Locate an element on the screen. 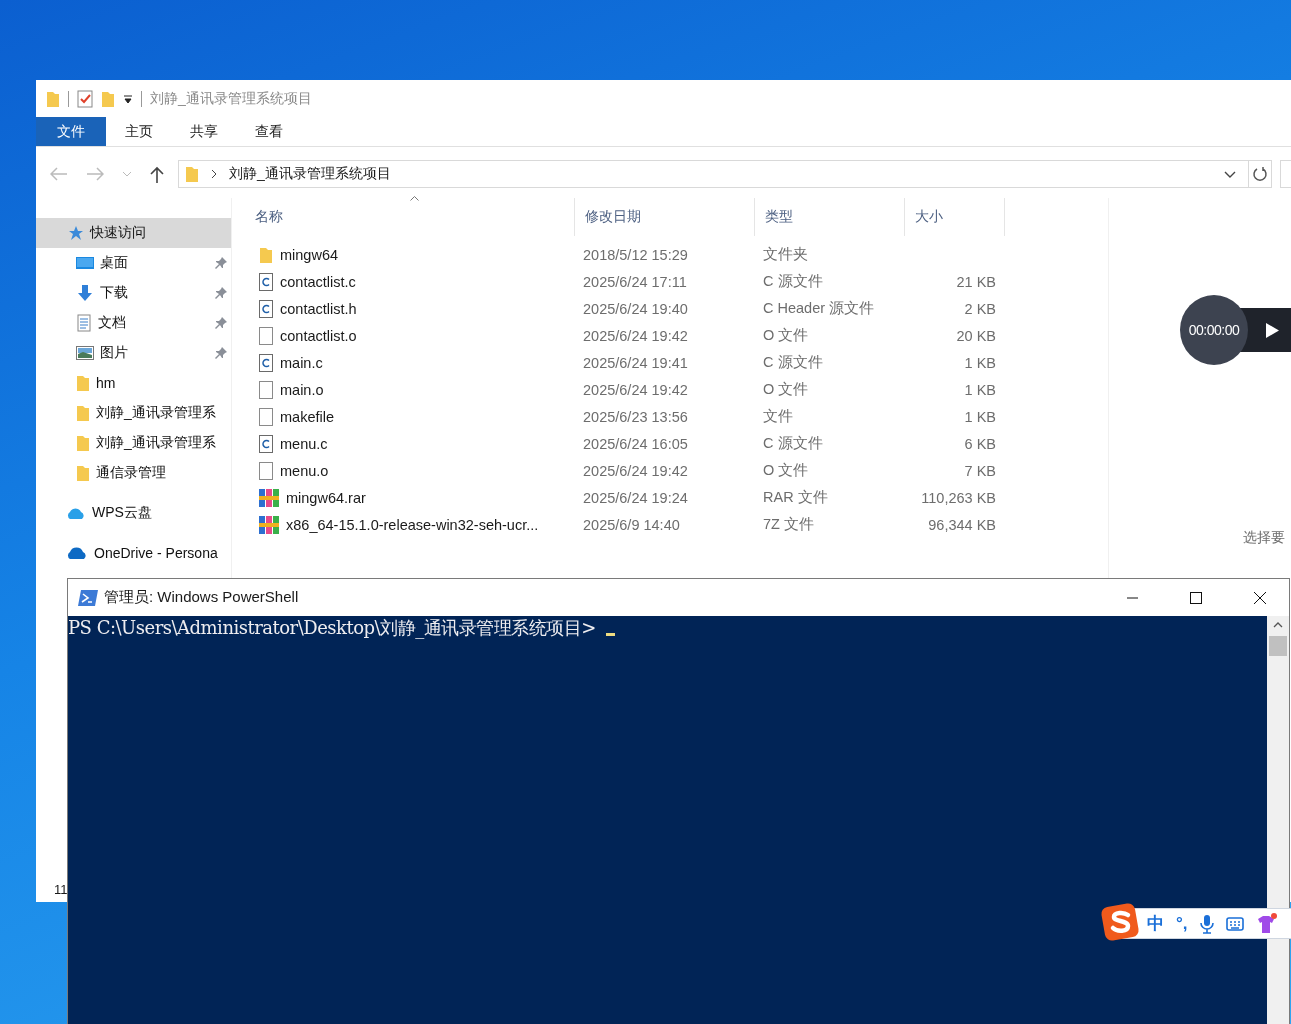 Image resolution: width=1291 pixels, height=1024 pixels. column-header: 类型 is located at coordinates (830, 217).